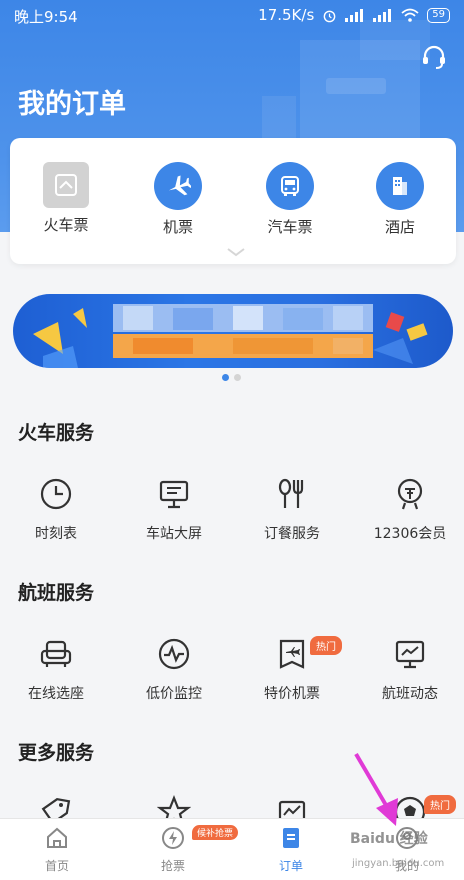  Describe the element at coordinates (215, 832) in the screenshot. I see `waitlist-badge: 候补抢票` at that location.